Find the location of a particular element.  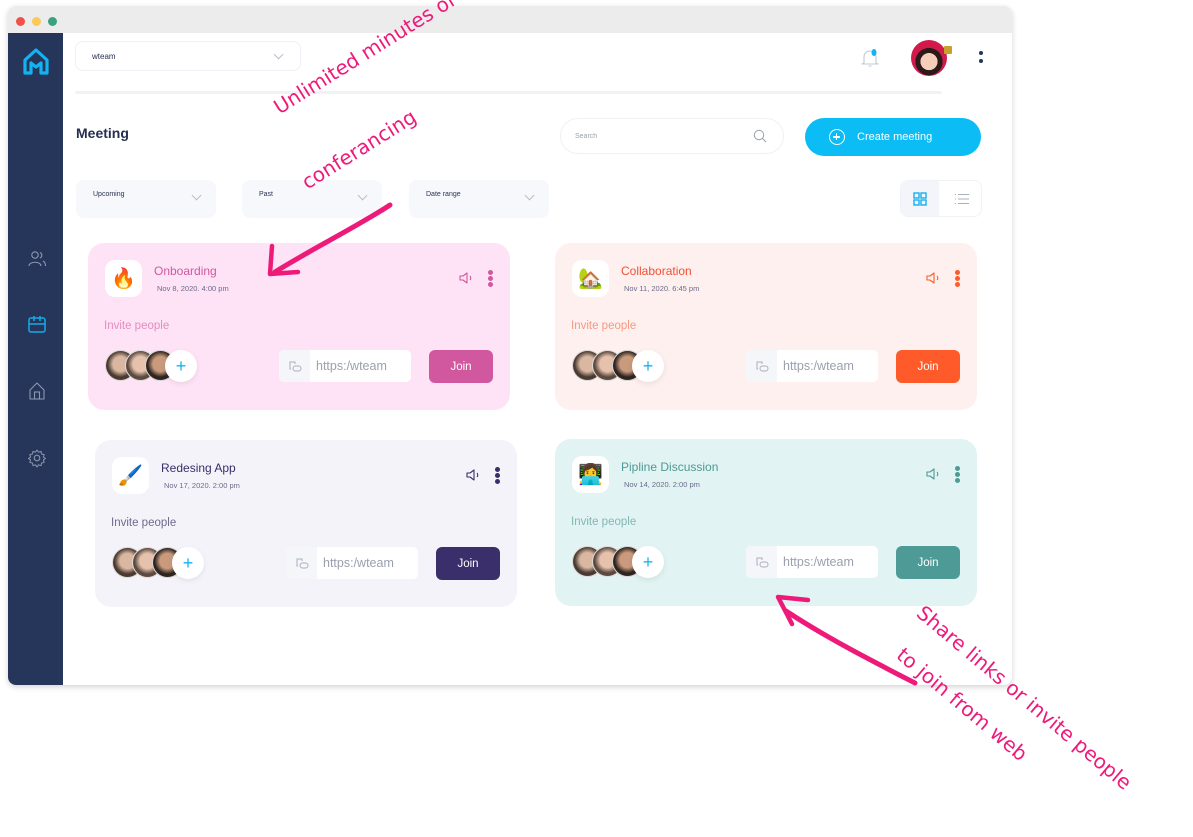

team-select-value: wteam is located at coordinates (104, 56).